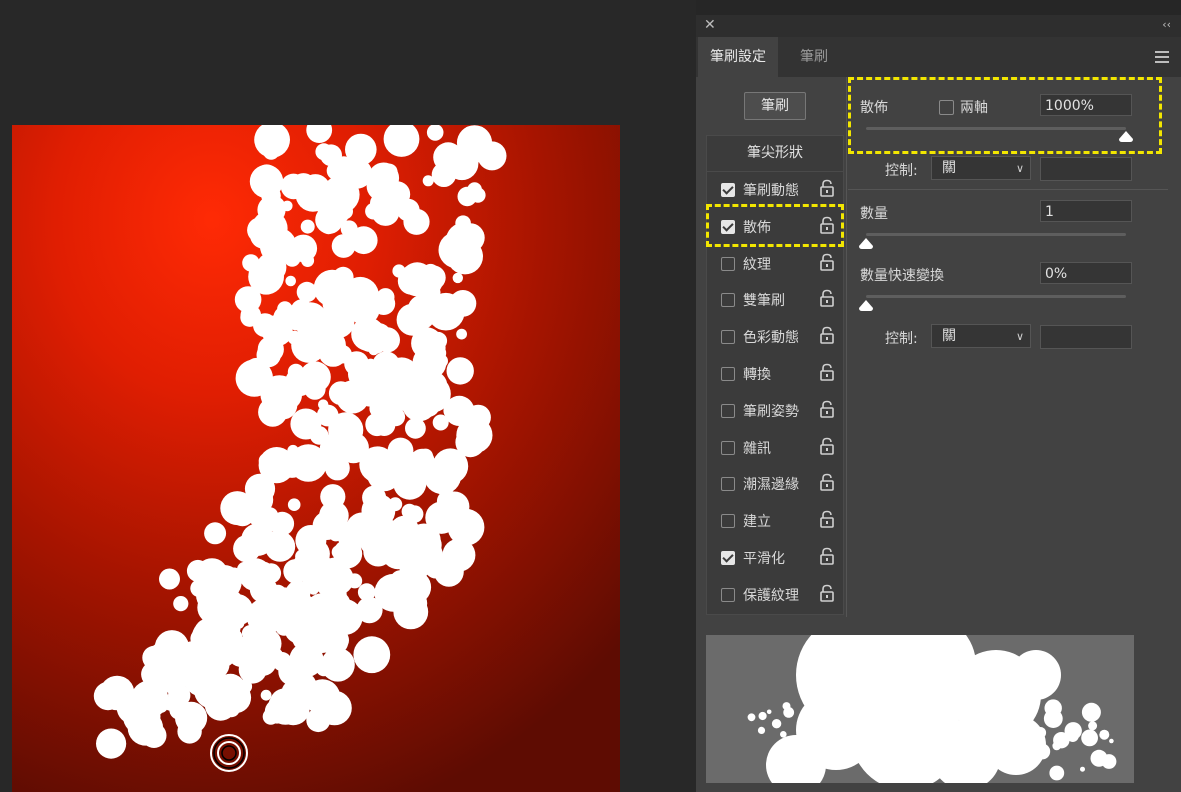 This screenshot has height=792, width=1181. I want to click on panel-divider, so click(846, 347).